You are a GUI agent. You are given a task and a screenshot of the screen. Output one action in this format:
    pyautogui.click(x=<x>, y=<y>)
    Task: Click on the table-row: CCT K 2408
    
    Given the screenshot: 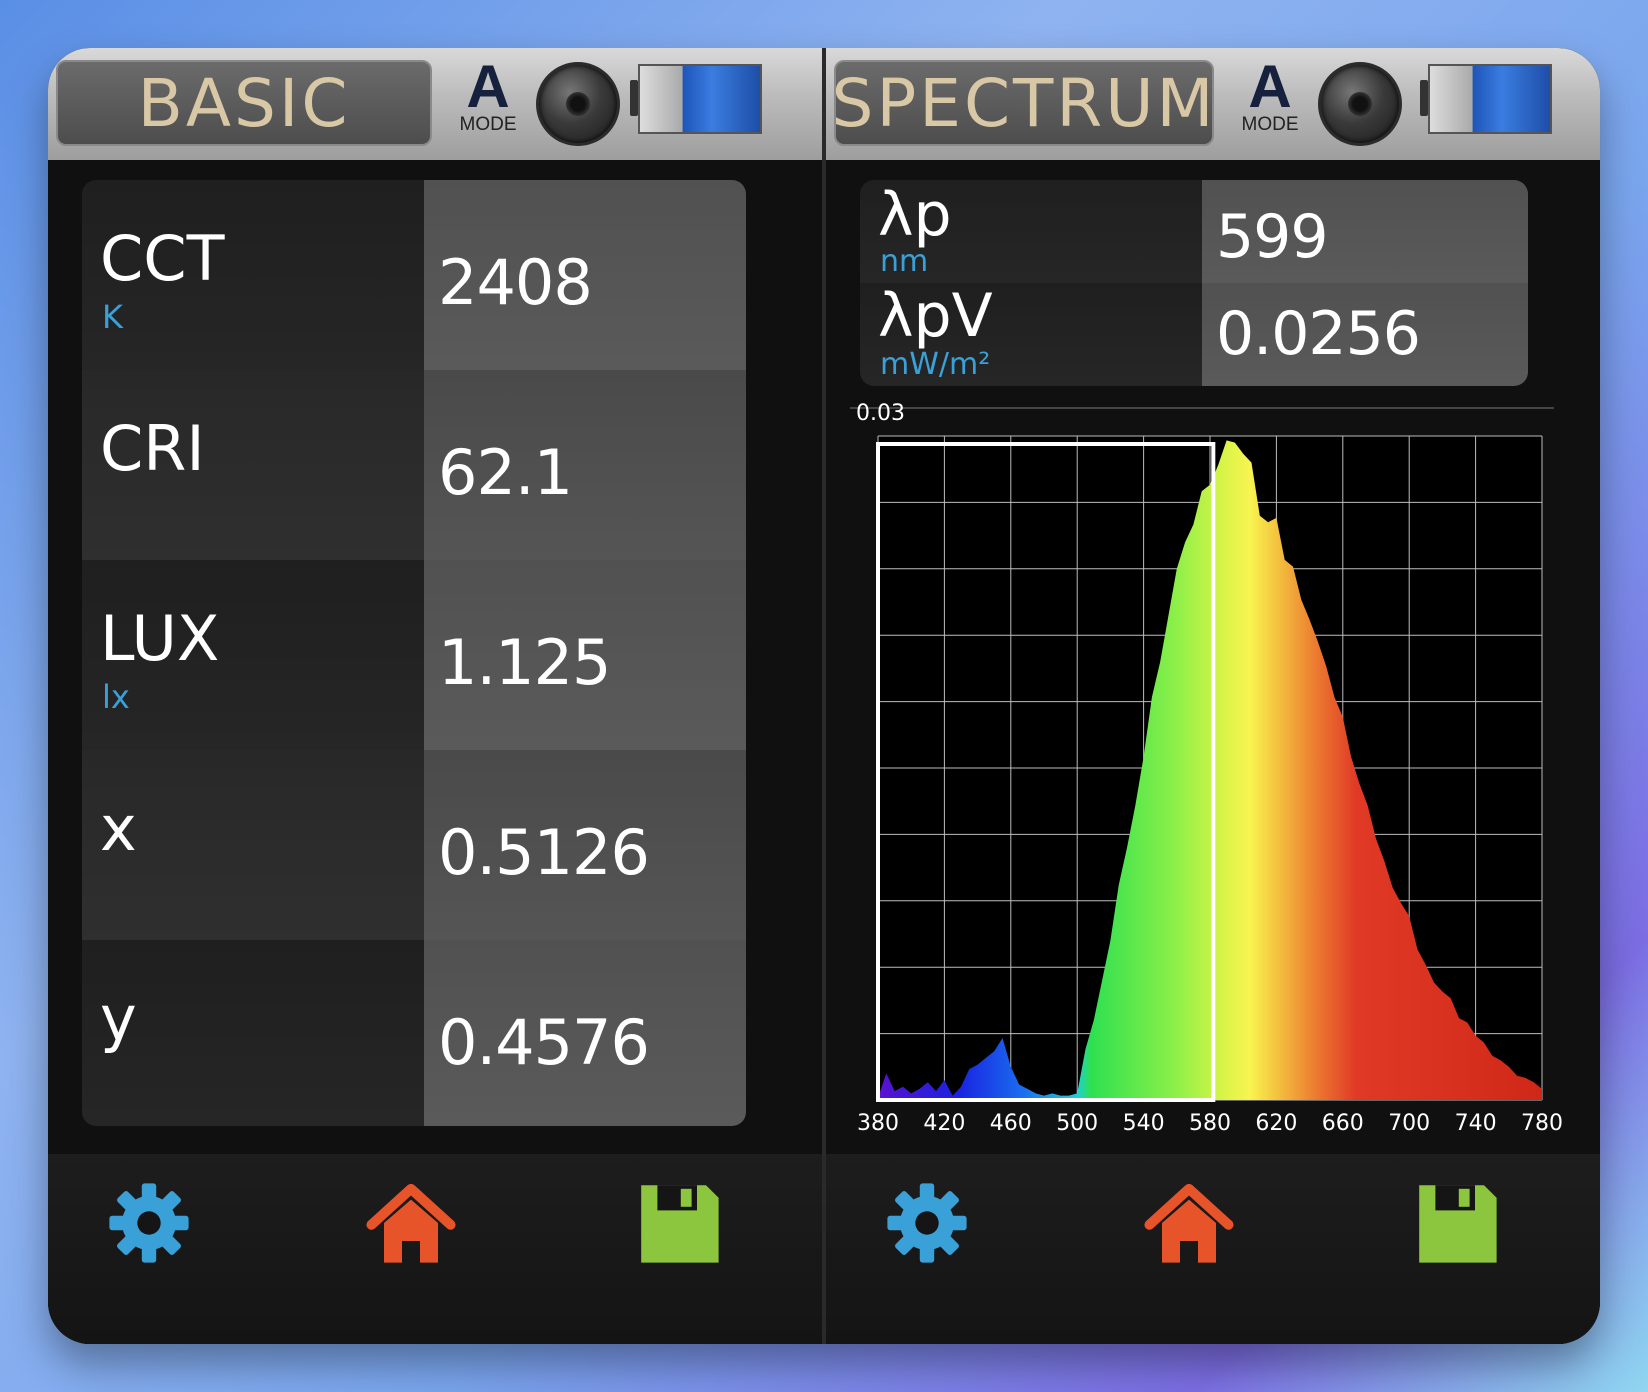 What is the action you would take?
    pyautogui.click(x=414, y=275)
    